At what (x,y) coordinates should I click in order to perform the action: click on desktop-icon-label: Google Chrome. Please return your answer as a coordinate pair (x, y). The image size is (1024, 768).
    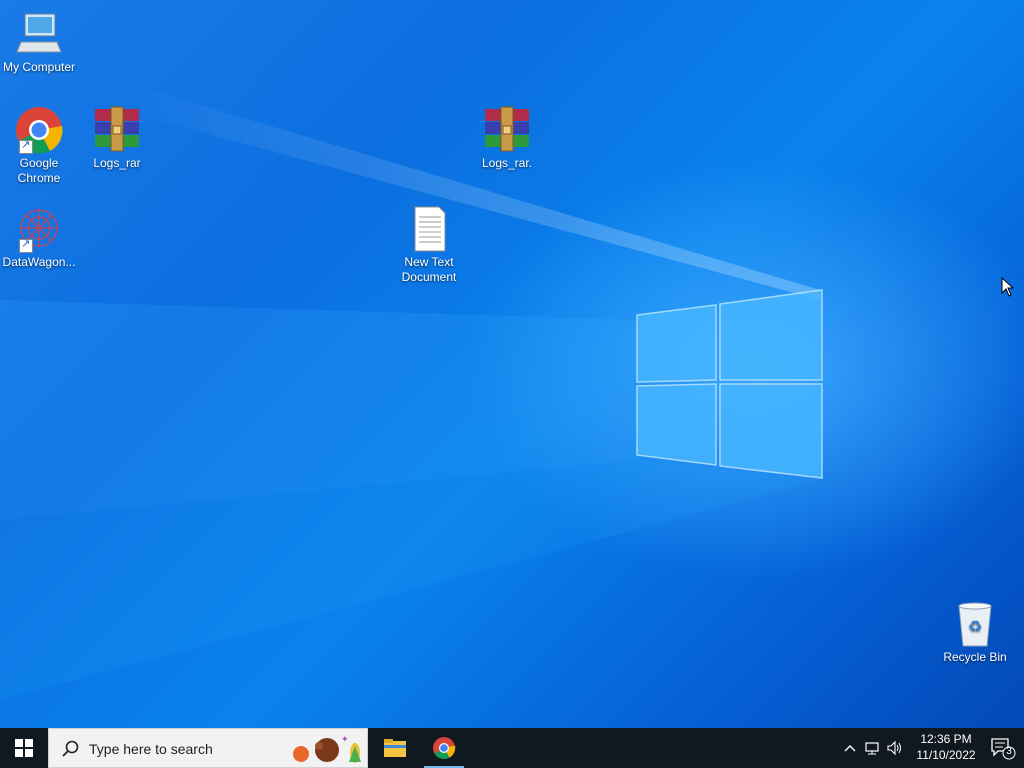
    Looking at the image, I should click on (39, 170).